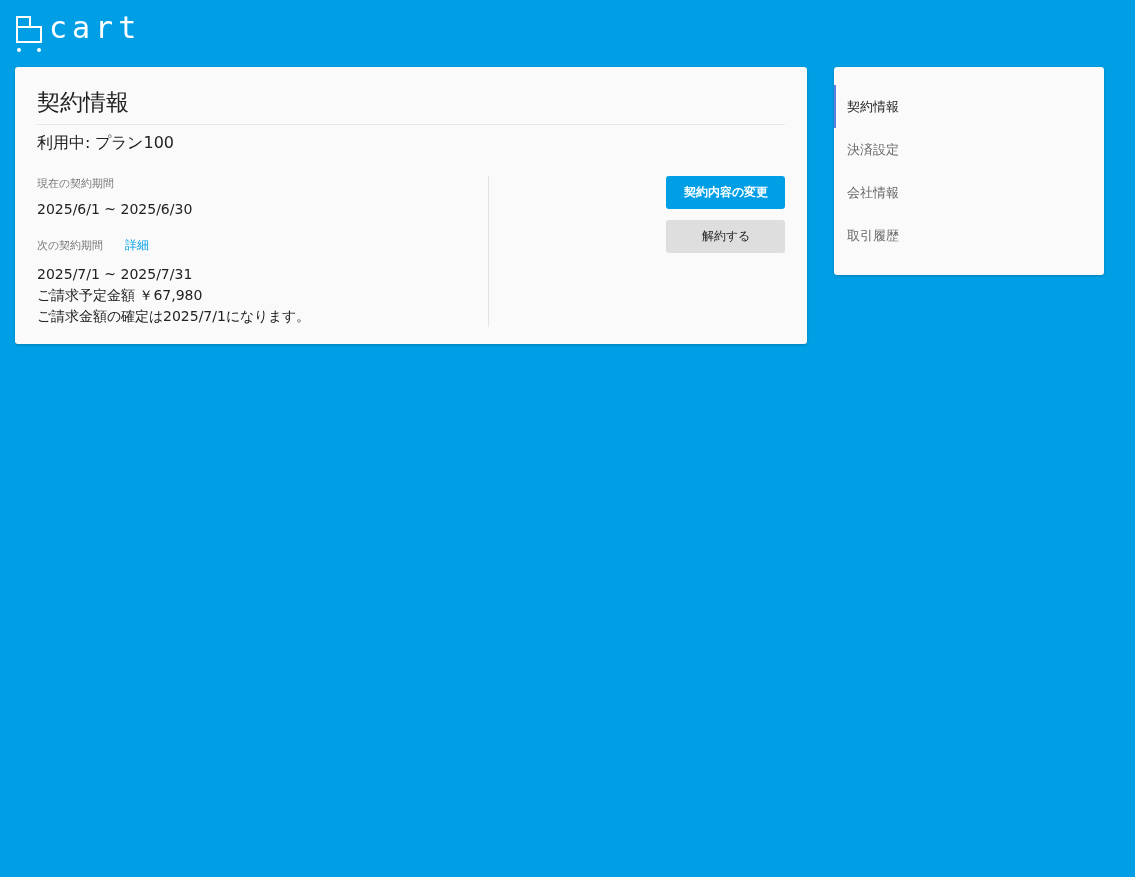  What do you see at coordinates (76, 183) in the screenshot?
I see `period-label: 現在の契約期間` at bounding box center [76, 183].